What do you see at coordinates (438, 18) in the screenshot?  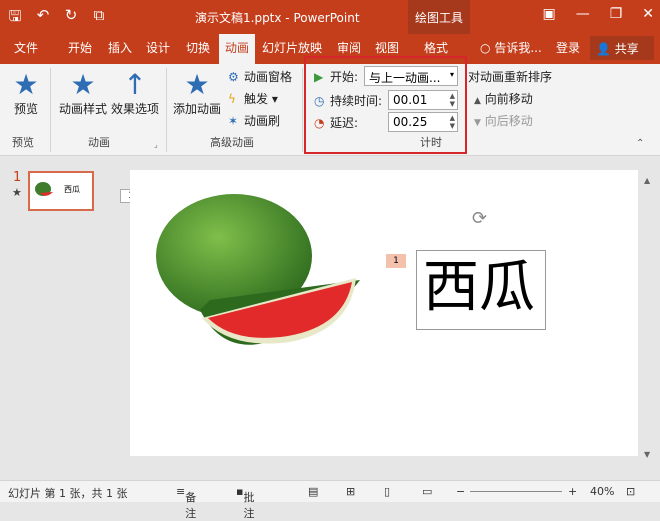 I see `drawing-tools-label: 绘图工具` at bounding box center [438, 18].